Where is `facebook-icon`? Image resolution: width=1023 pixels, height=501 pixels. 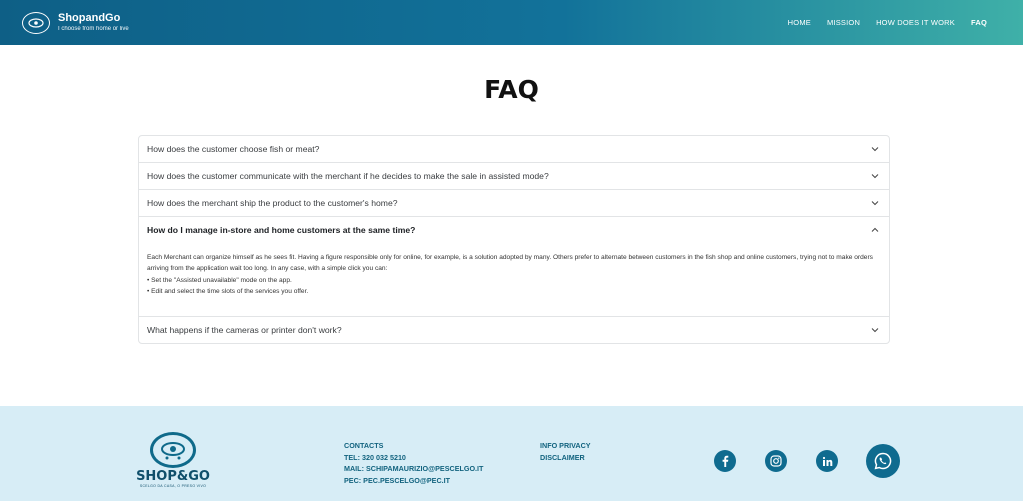
facebook-icon is located at coordinates (725, 461).